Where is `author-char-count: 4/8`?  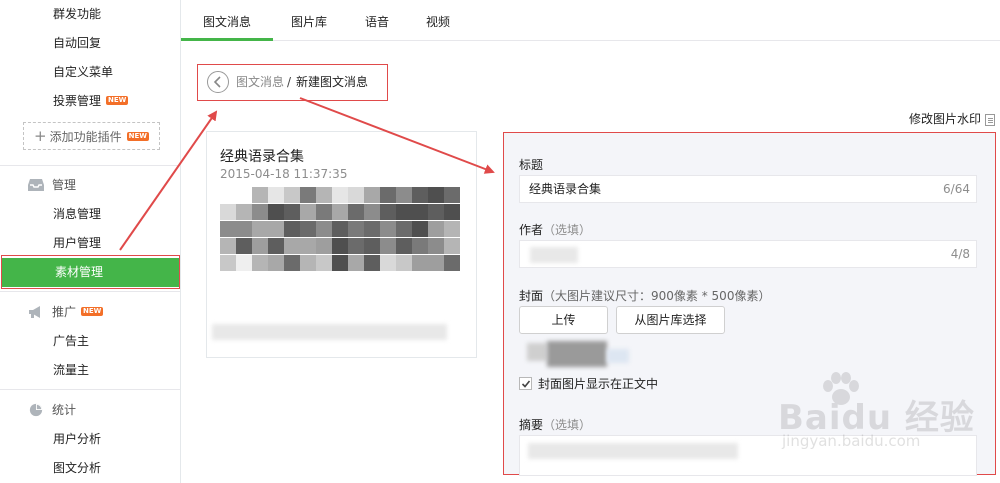
author-char-count: 4/8 is located at coordinates (960, 254).